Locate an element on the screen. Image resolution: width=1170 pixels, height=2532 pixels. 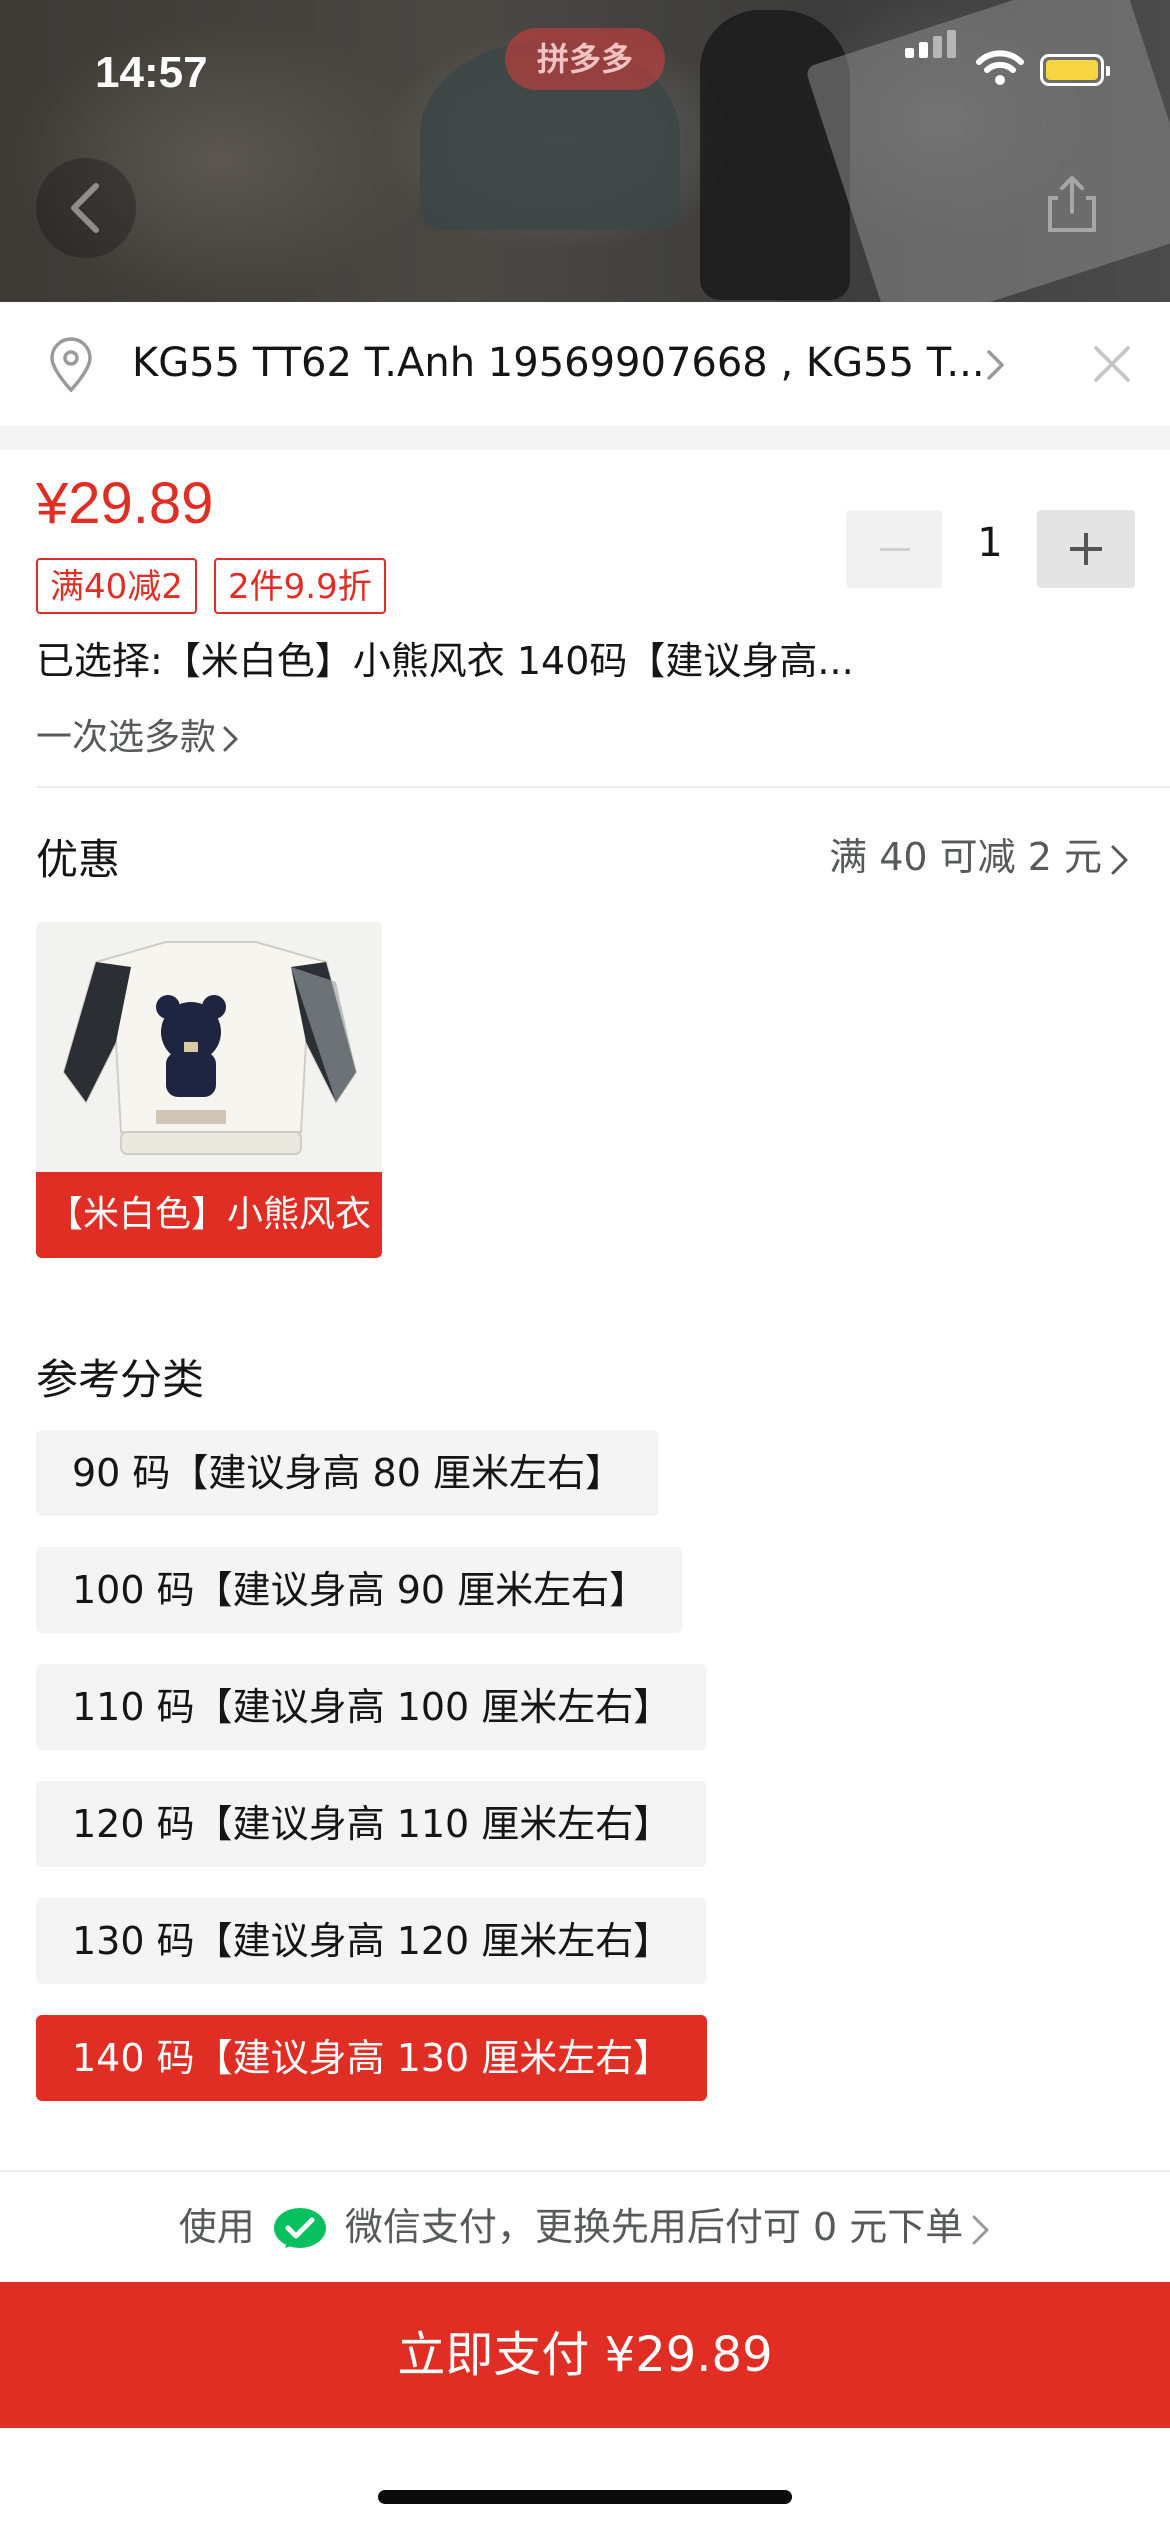
wechat-pay-icon is located at coordinates (299, 2227).